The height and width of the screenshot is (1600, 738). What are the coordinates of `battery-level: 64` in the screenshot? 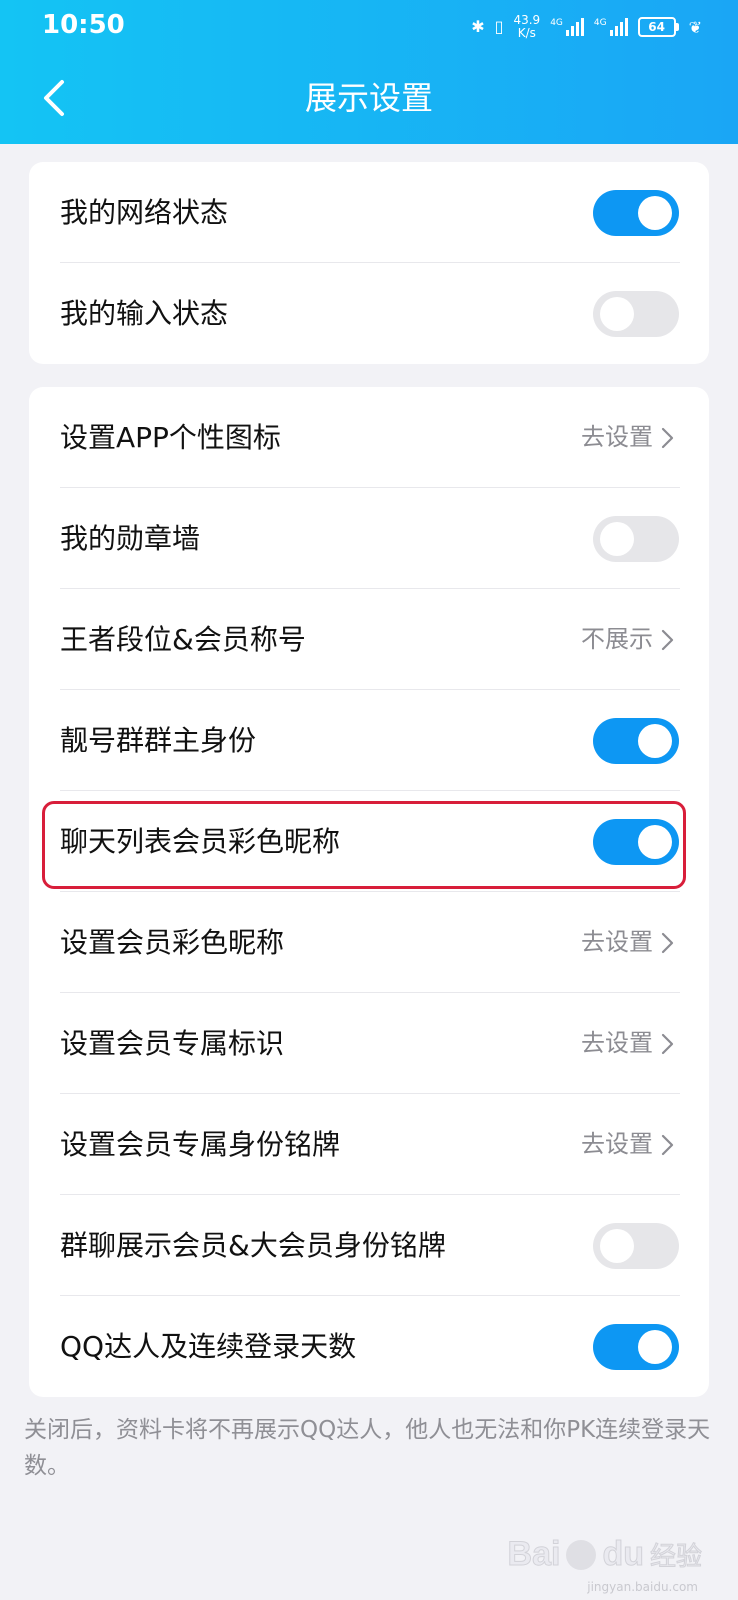 It's located at (656, 27).